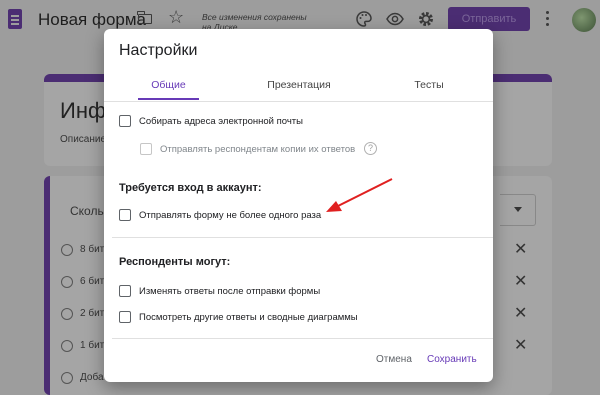 This screenshot has width=600, height=395. What do you see at coordinates (125, 291) in the screenshot?
I see `edit-after-submit-checkbox` at bounding box center [125, 291].